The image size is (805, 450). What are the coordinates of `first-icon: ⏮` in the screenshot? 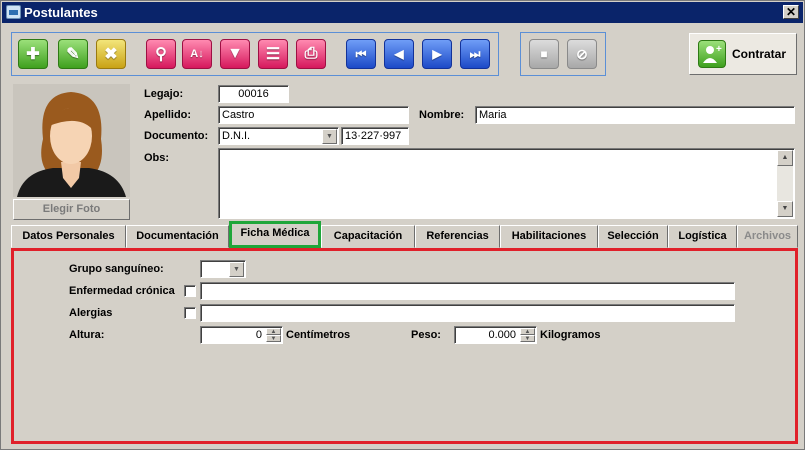 It's located at (361, 53).